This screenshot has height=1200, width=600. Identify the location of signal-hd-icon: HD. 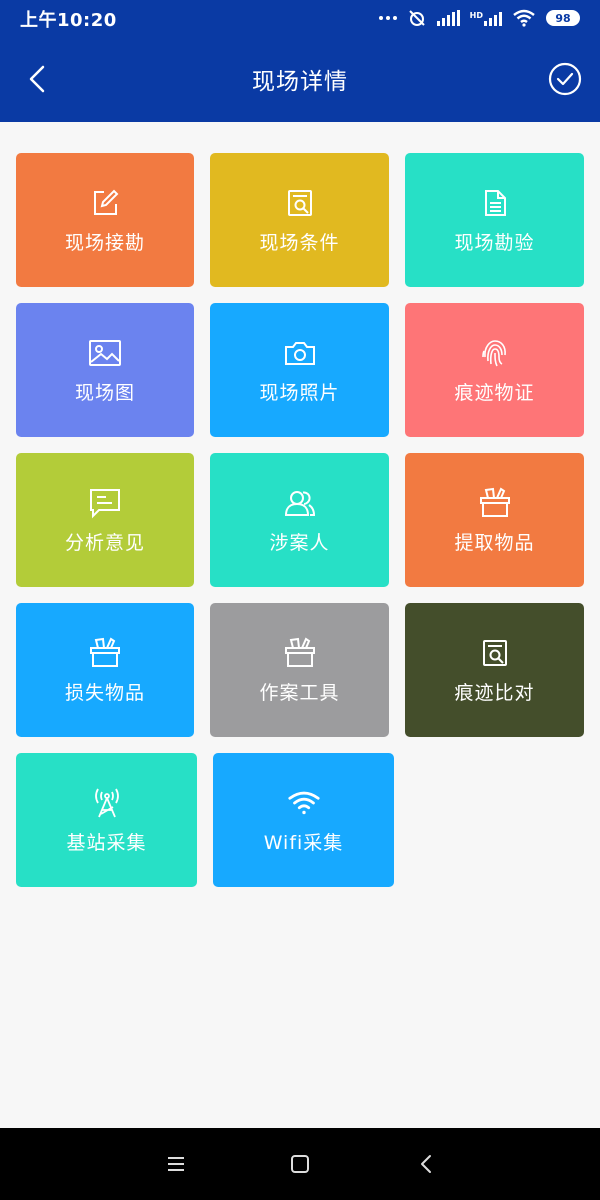
(486, 18).